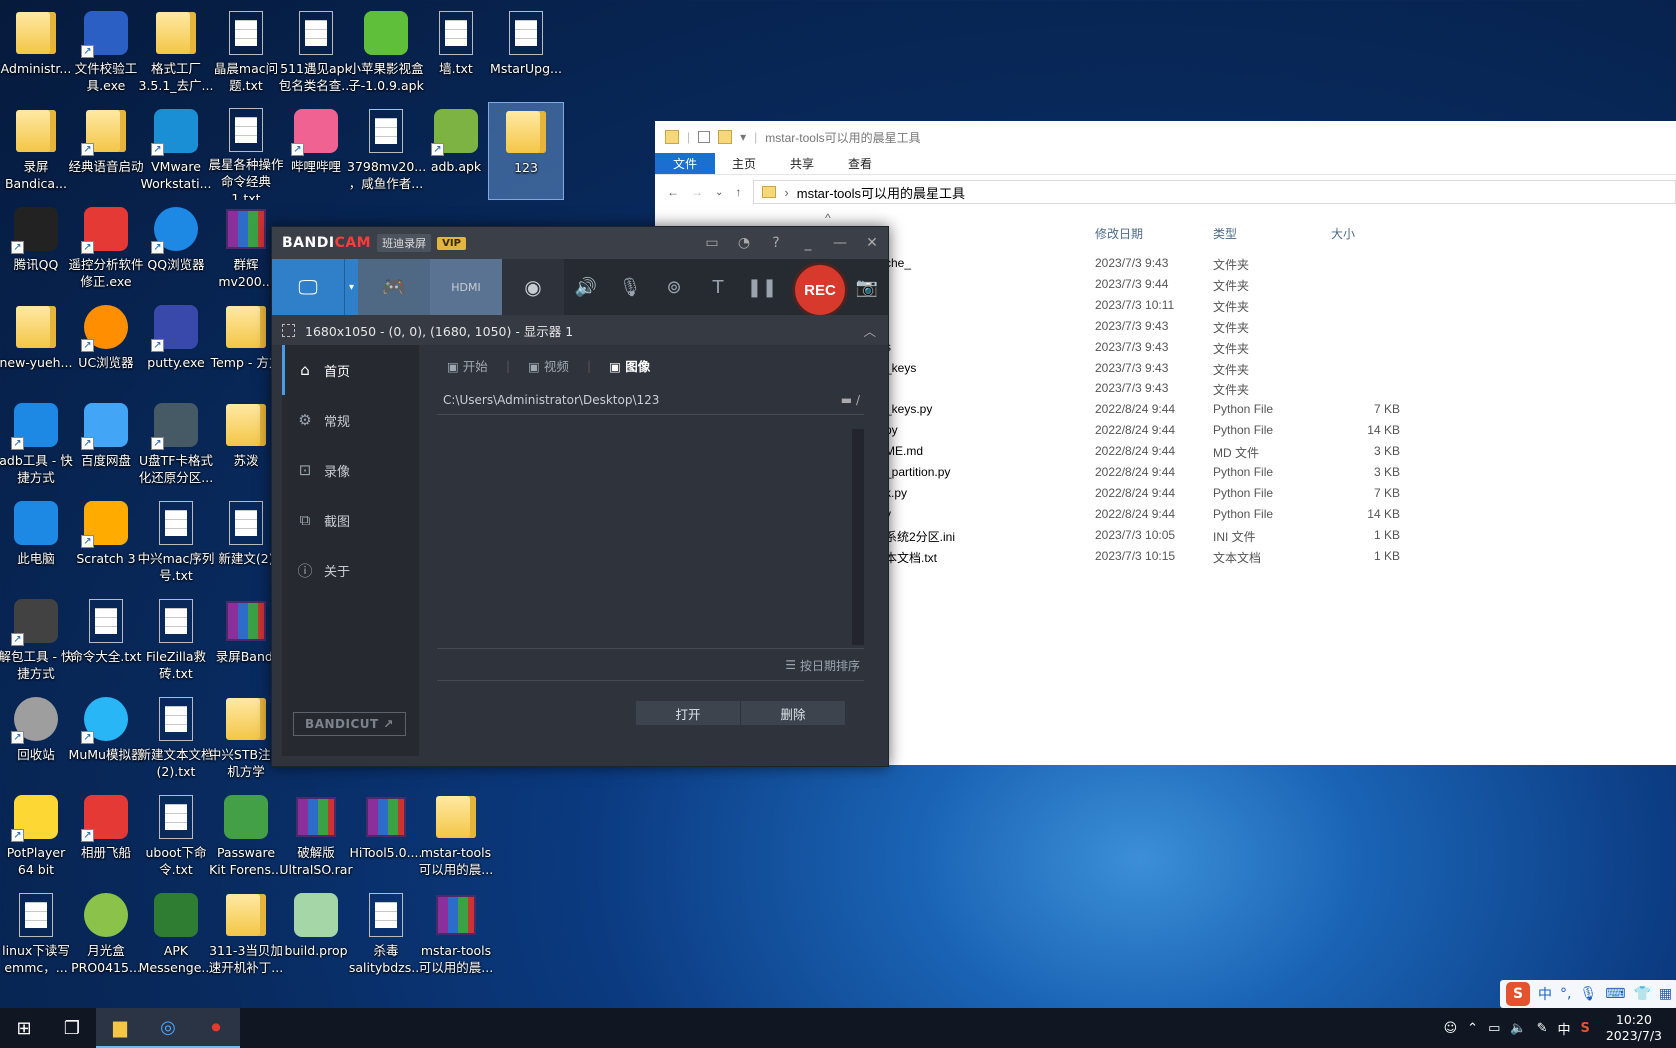  I want to click on tab-file: 文件, so click(685, 163).